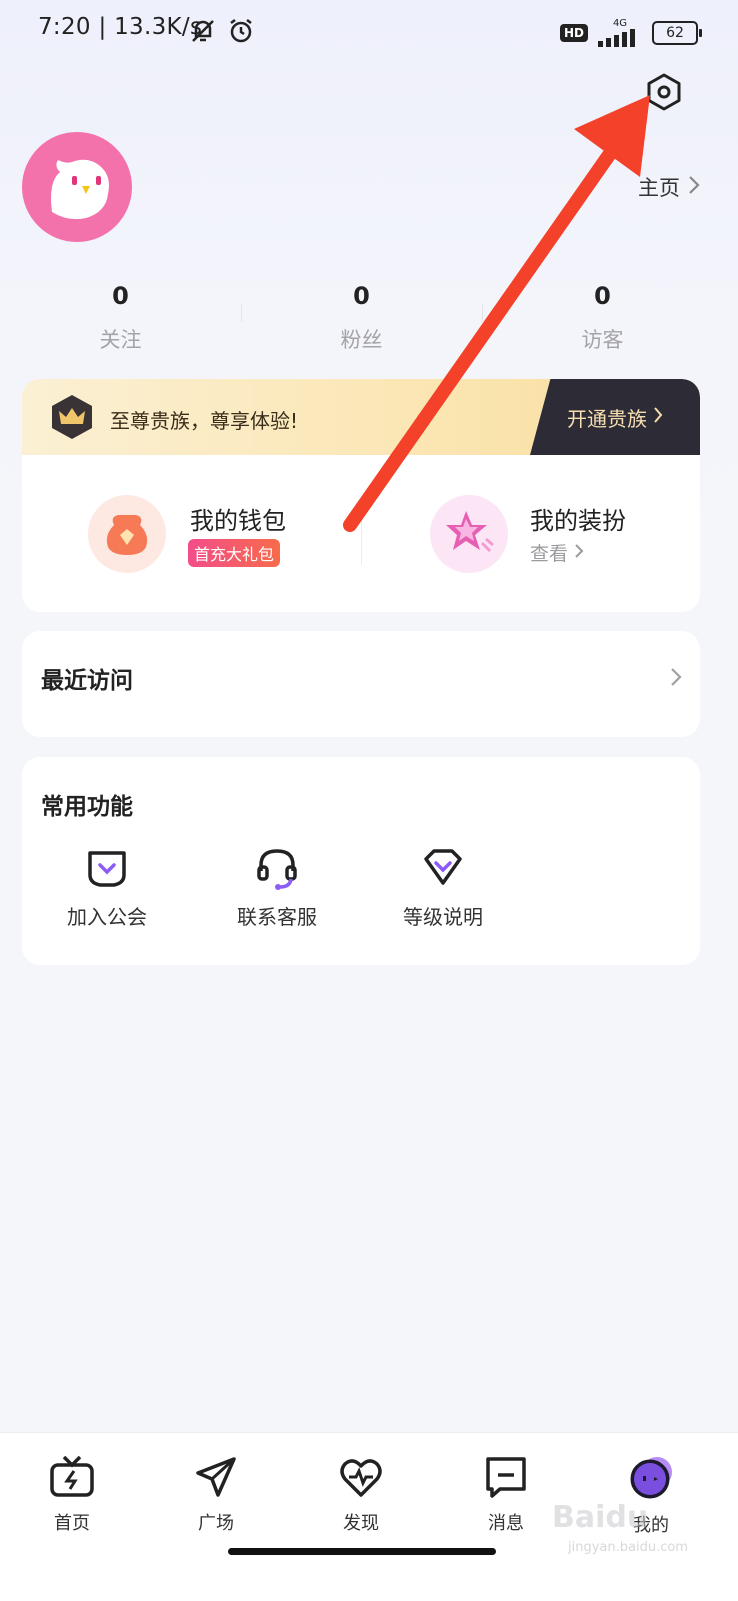  I want to click on function-label: 加入公会, so click(107, 917).